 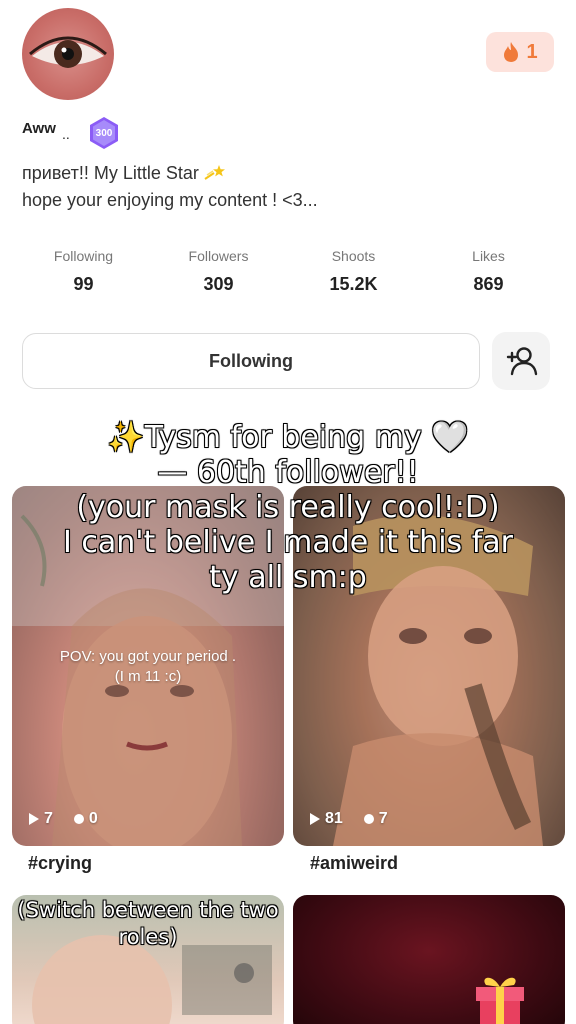 What do you see at coordinates (148, 959) in the screenshot?
I see `video-tile-3: (Switch between the two roles)` at bounding box center [148, 959].